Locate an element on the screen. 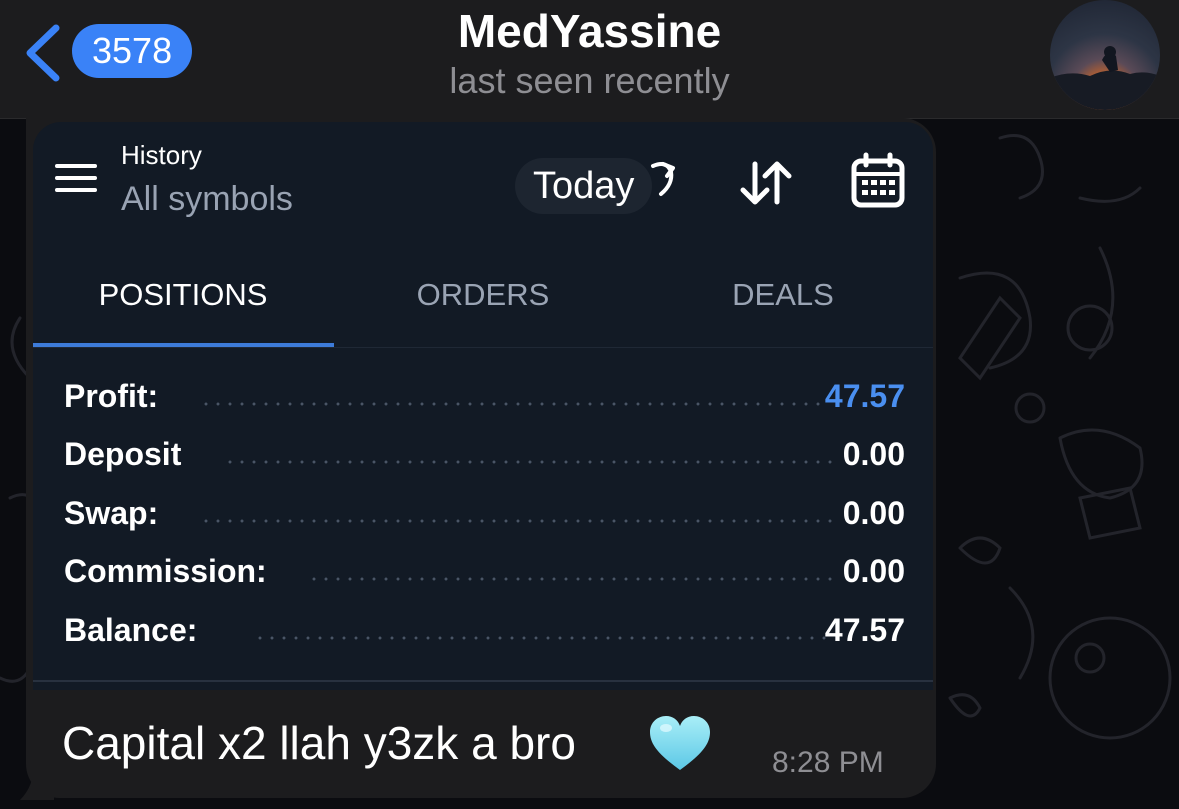 Image resolution: width=1179 pixels, height=809 pixels. history-title: History is located at coordinates (161, 155).